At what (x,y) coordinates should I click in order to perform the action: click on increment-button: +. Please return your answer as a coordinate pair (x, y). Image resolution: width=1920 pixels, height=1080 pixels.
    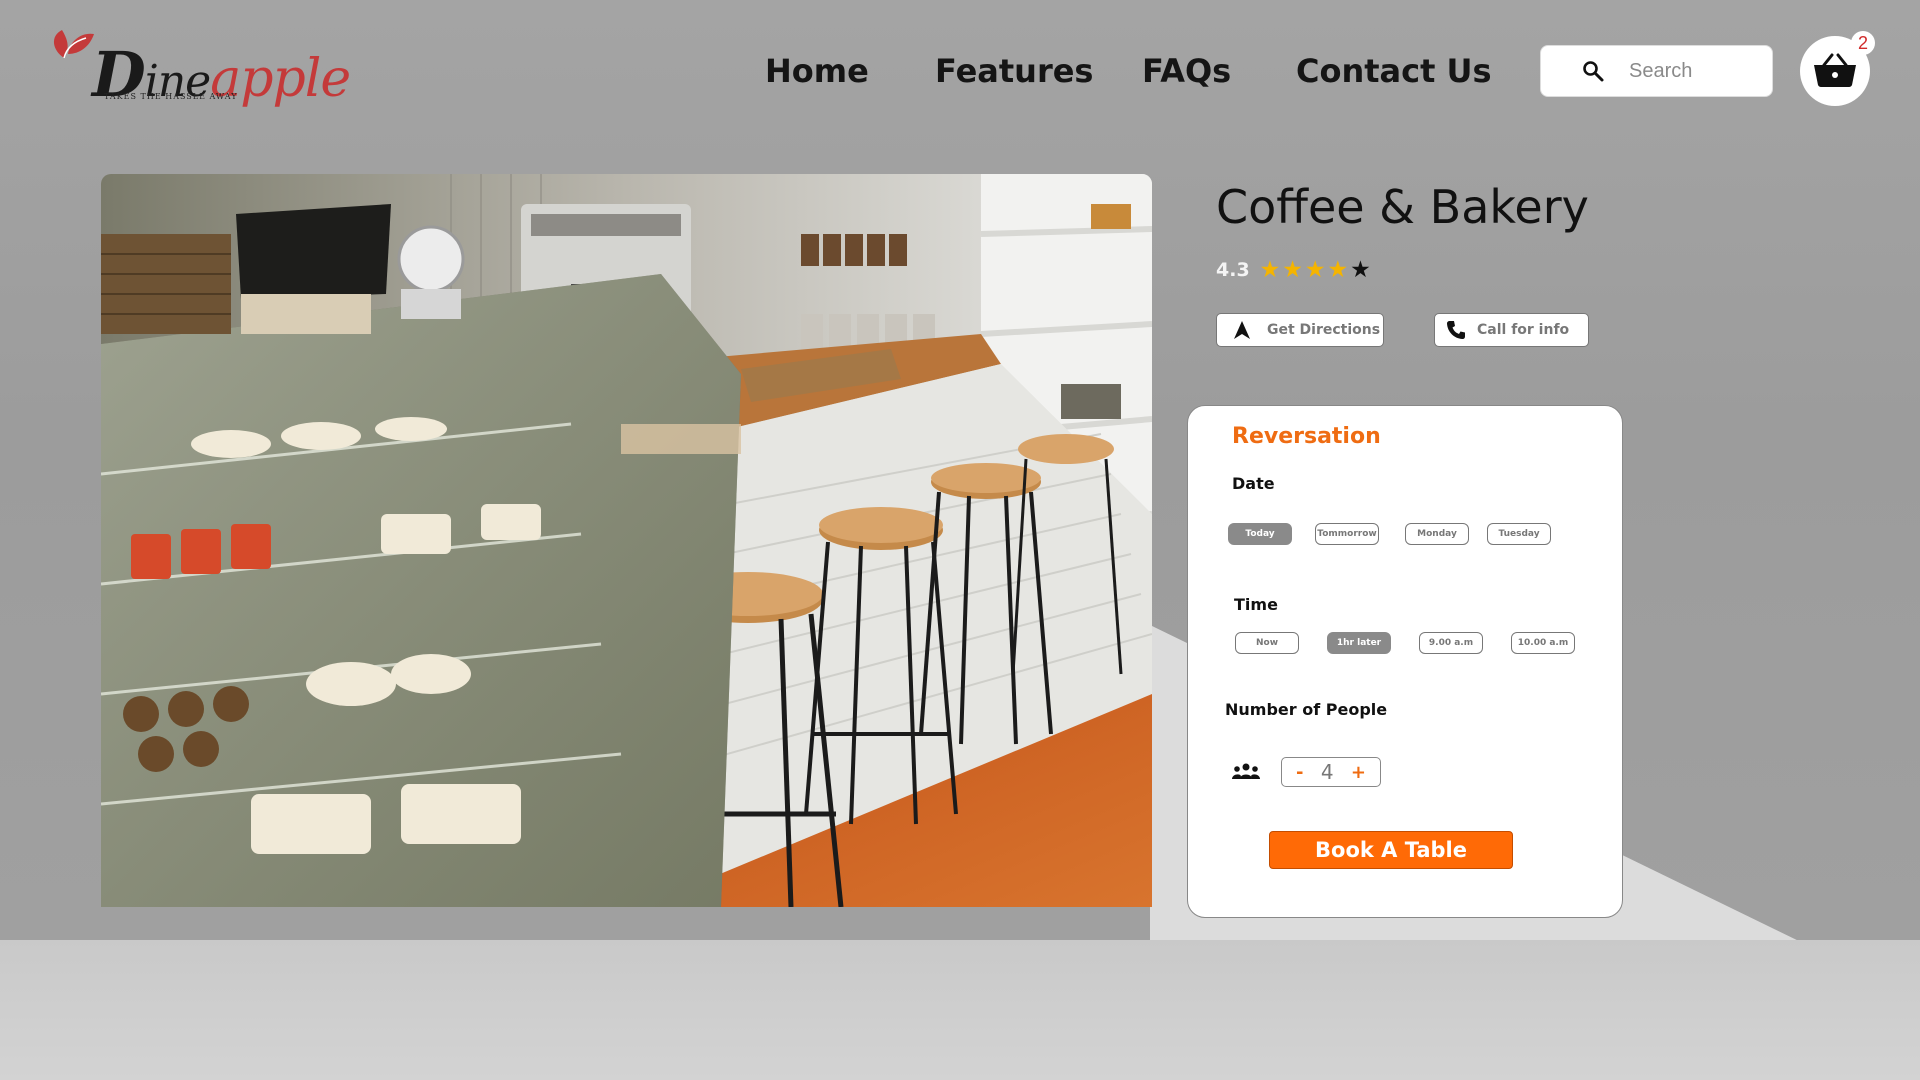
    Looking at the image, I should click on (1358, 772).